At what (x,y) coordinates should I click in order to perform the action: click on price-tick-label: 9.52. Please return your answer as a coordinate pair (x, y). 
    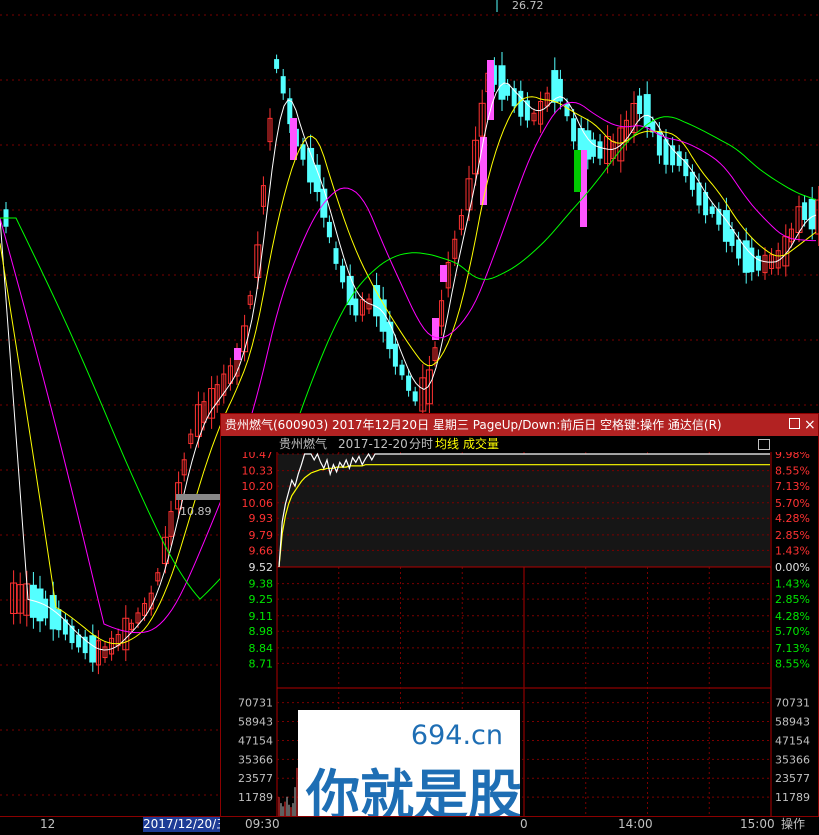
    Looking at the image, I should click on (261, 567).